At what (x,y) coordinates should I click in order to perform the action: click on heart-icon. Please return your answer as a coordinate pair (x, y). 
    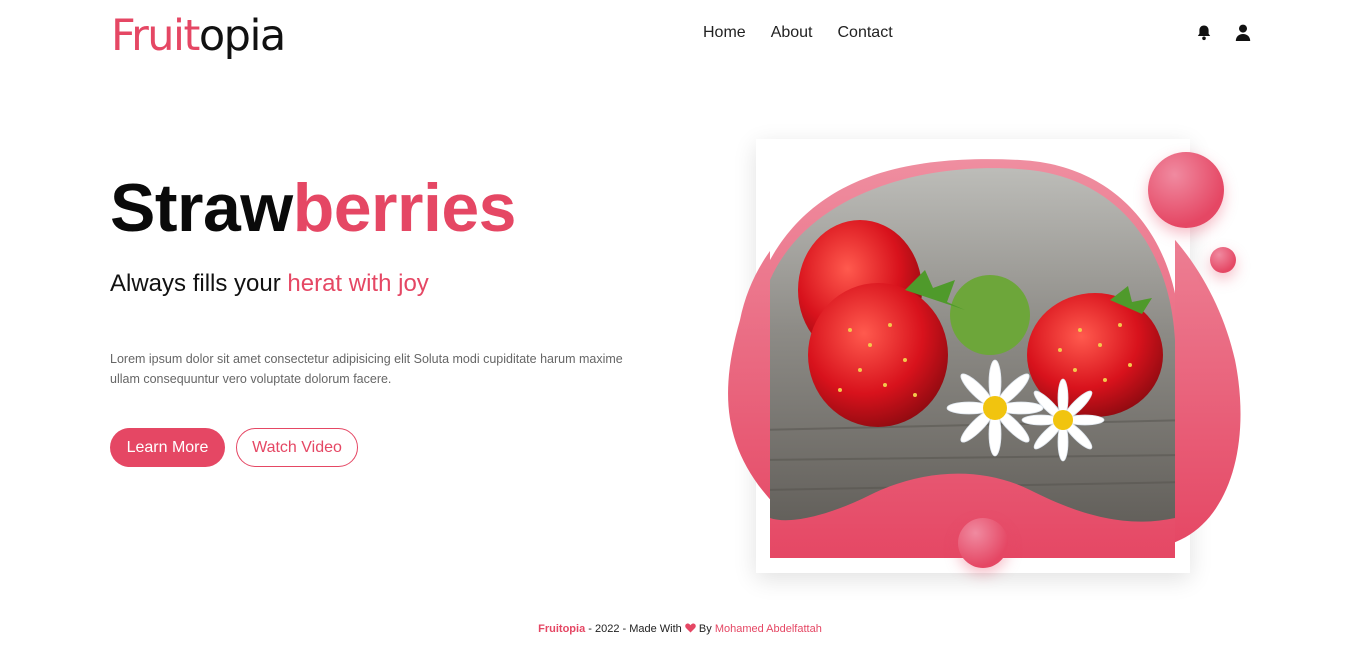
    Looking at the image, I should click on (690, 629).